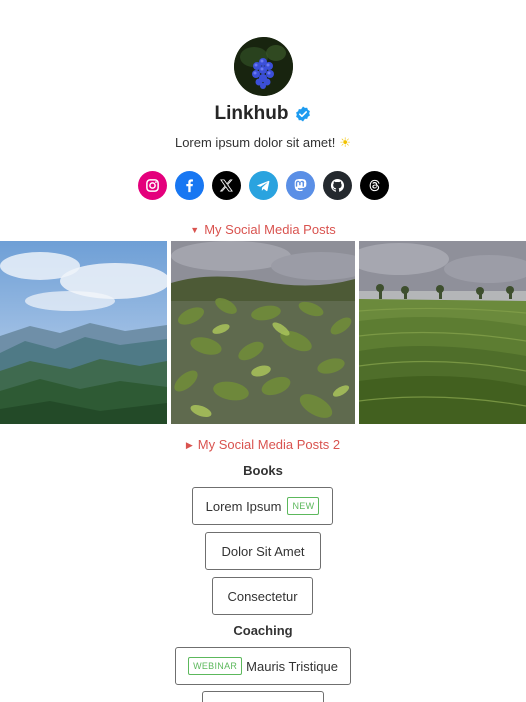 Image resolution: width=526 pixels, height=702 pixels. What do you see at coordinates (189, 185) in the screenshot?
I see `facebook-icon` at bounding box center [189, 185].